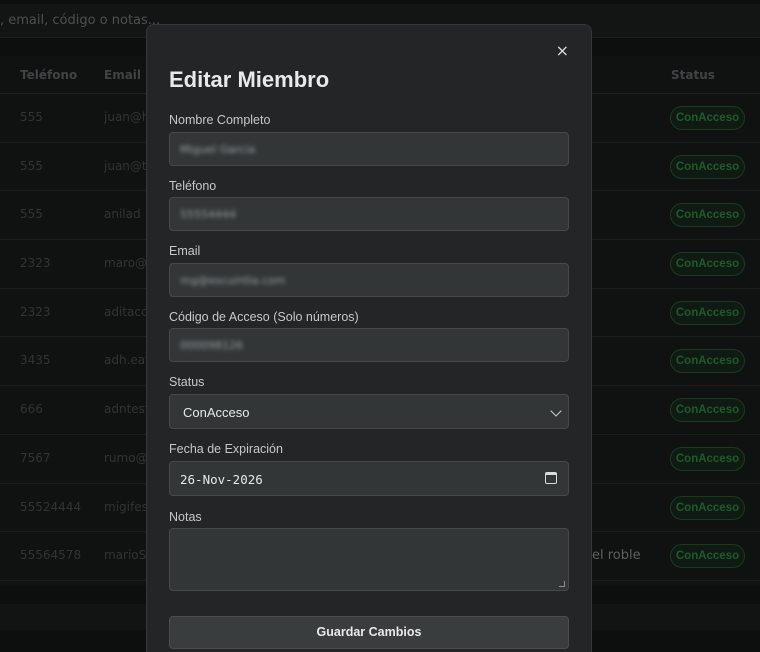 This screenshot has width=760, height=652. I want to click on code-value: 000098126, so click(211, 345).